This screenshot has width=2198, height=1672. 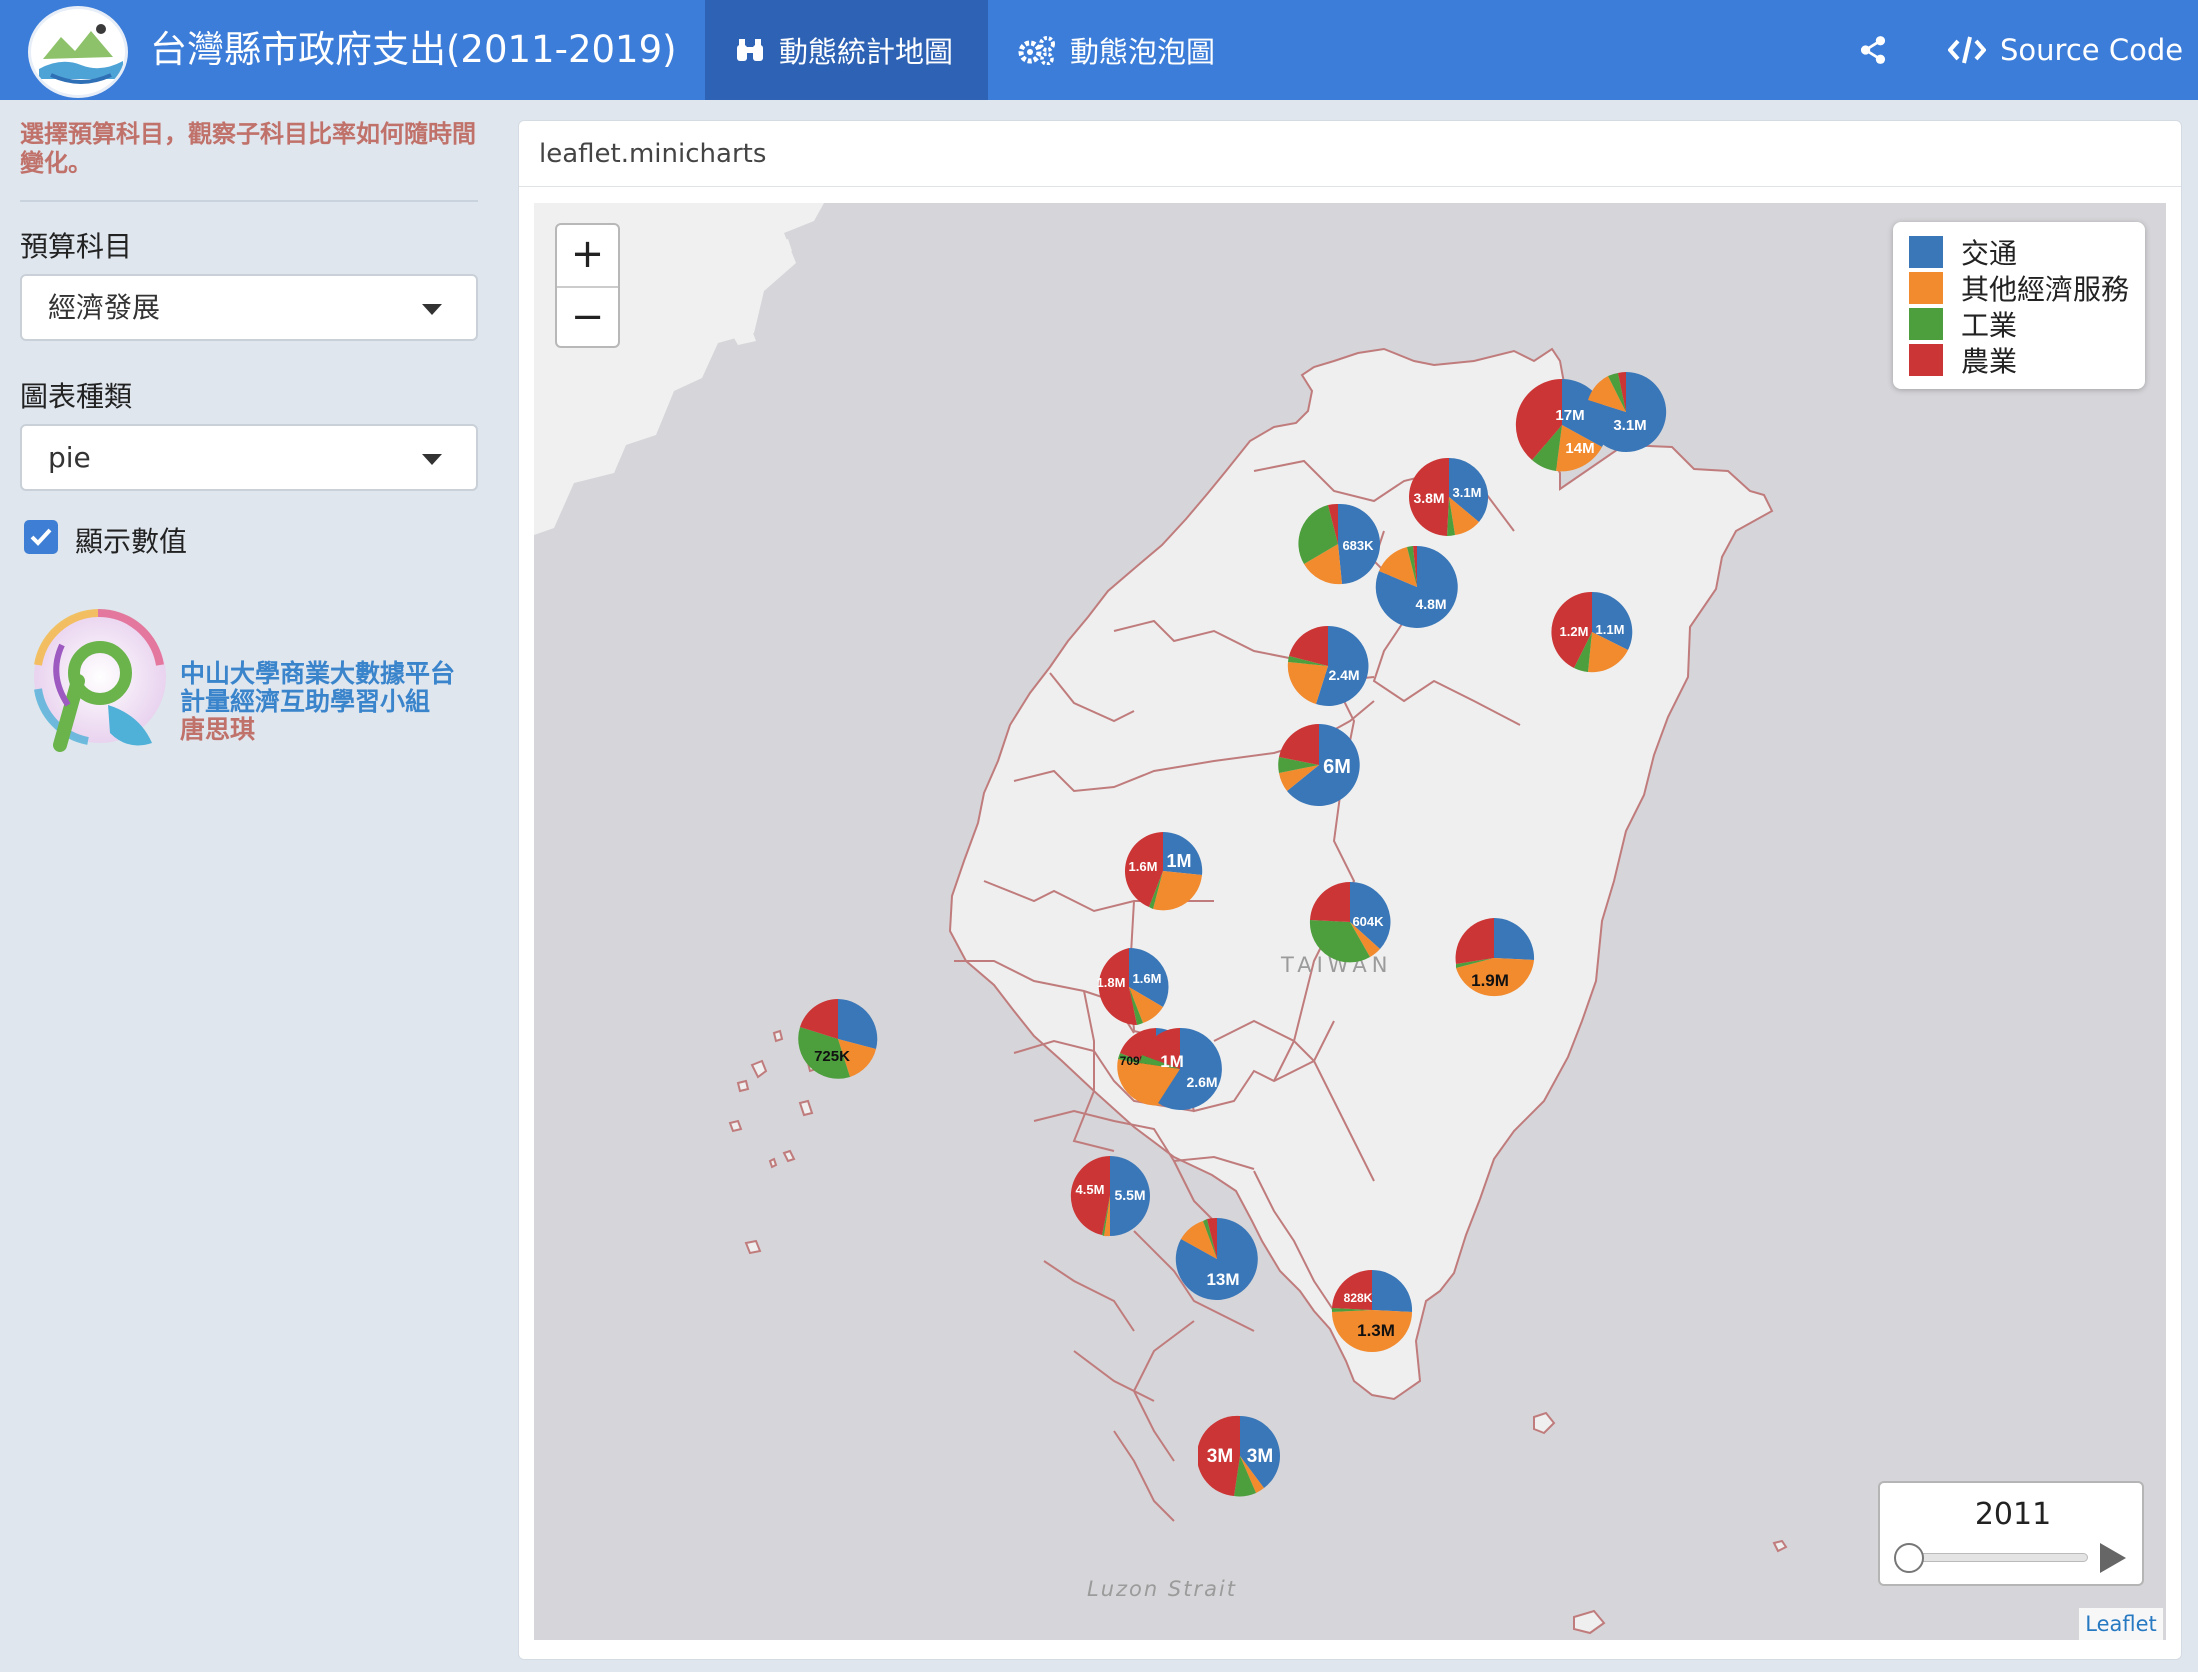 I want to click on show-values-checkbox, so click(x=41, y=537).